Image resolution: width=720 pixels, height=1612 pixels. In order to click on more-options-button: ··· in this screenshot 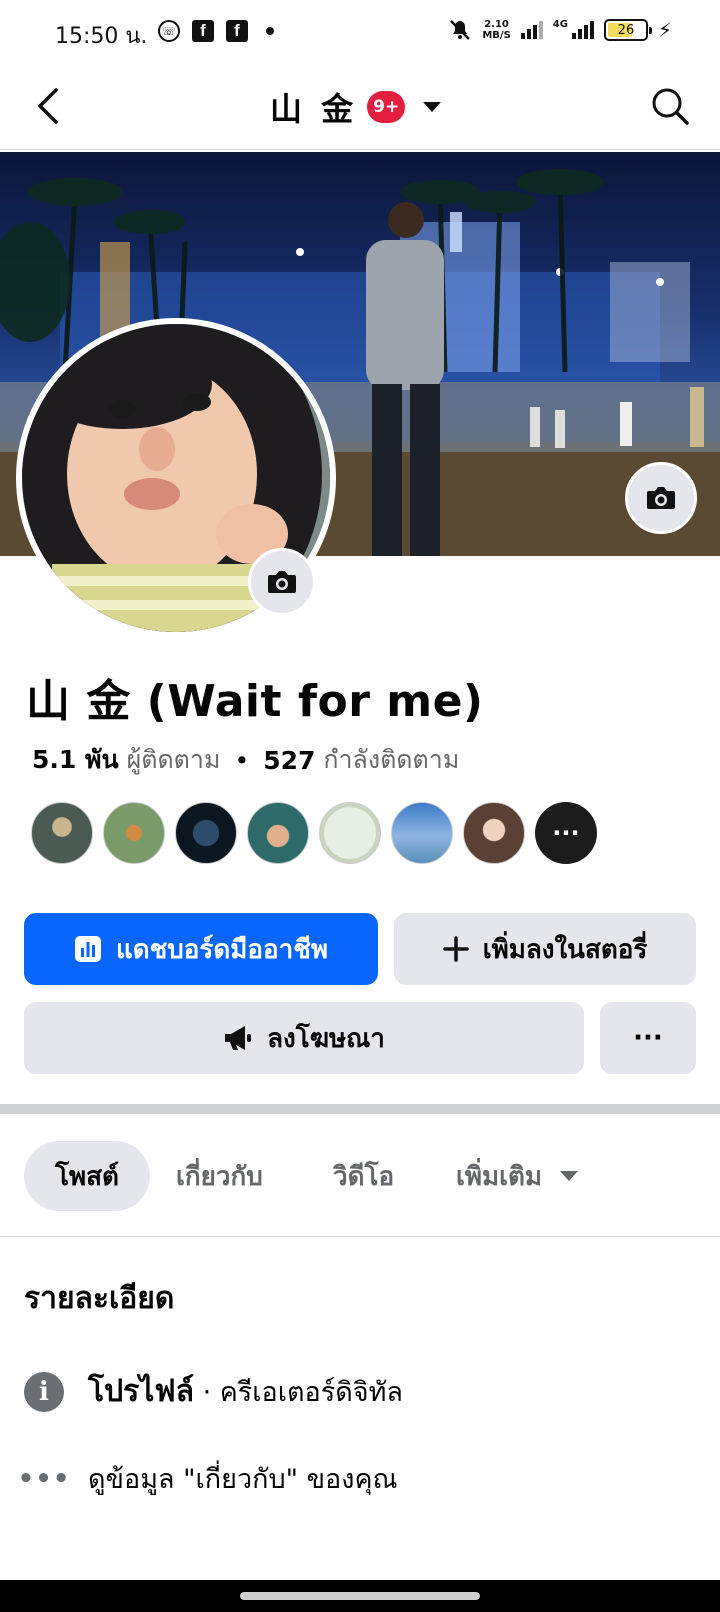, I will do `click(648, 1038)`.